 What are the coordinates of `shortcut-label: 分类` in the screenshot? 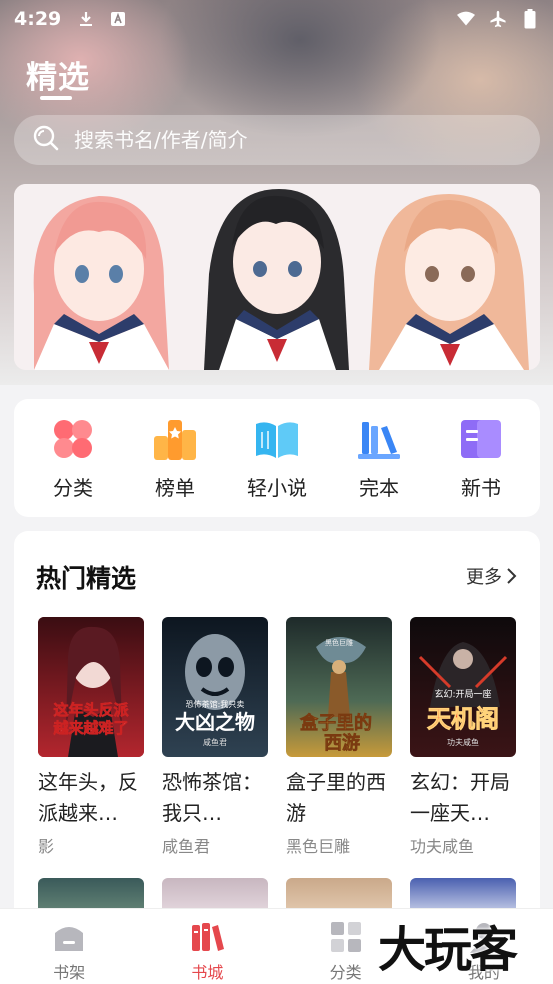 It's located at (73, 487).